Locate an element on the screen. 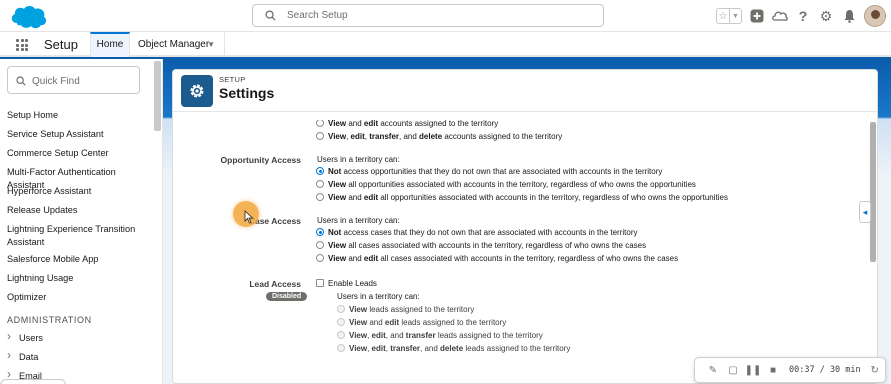  favorites-control: ☆ ▼ is located at coordinates (729, 16).